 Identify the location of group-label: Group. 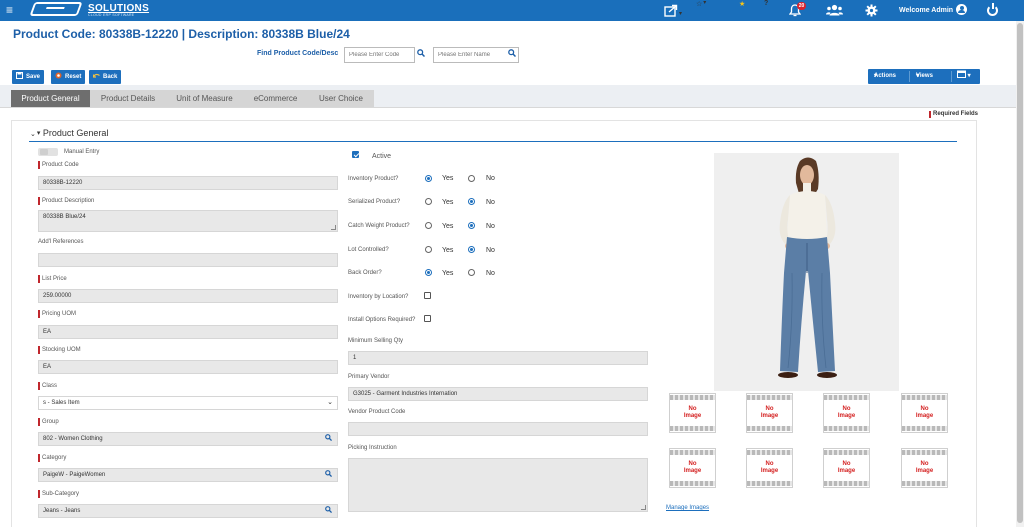
(48, 422).